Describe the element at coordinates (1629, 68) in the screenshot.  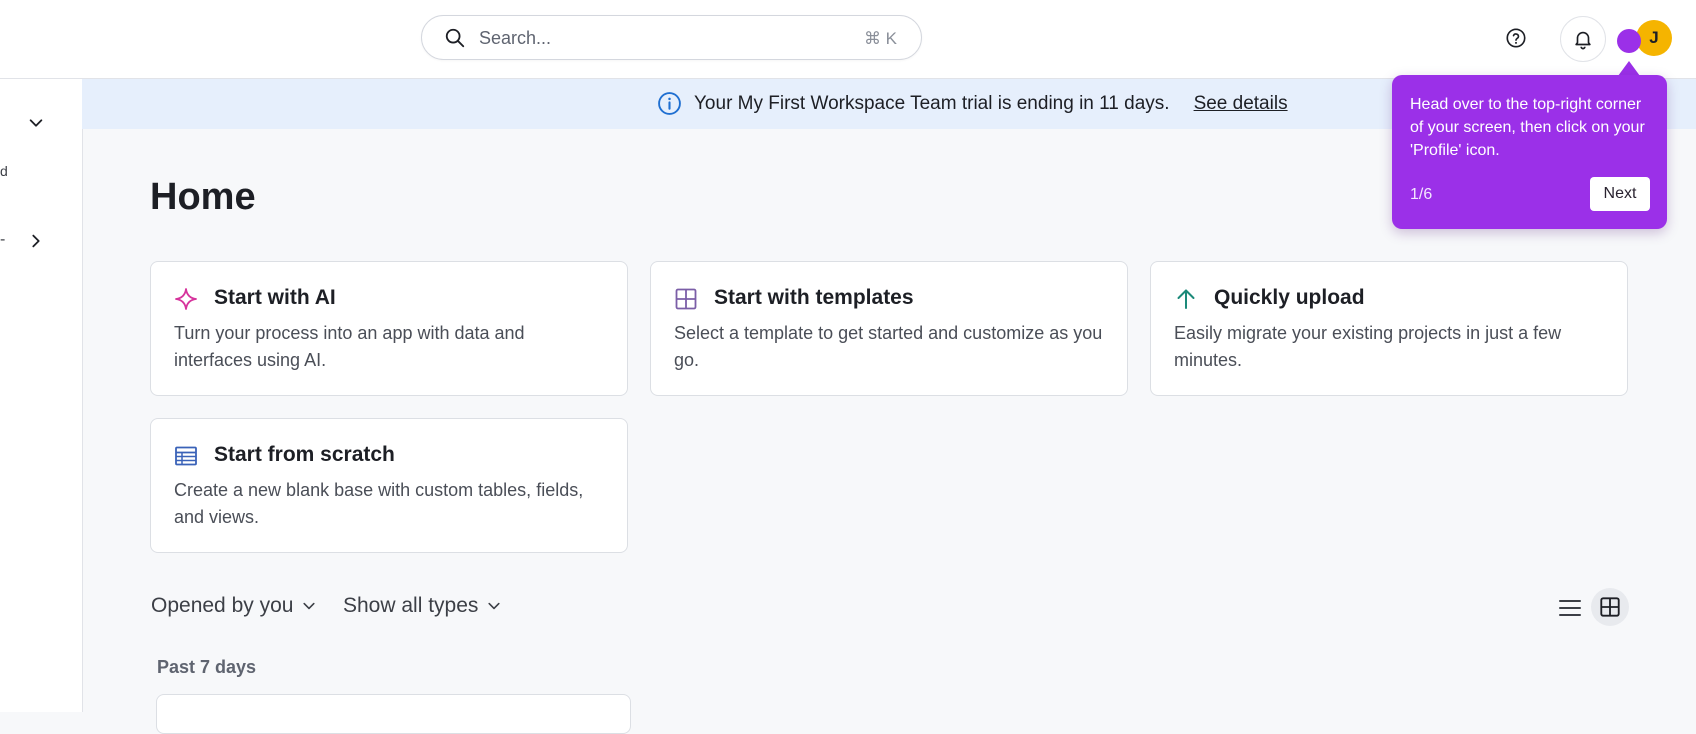
I see `tooltip-arrow` at that location.